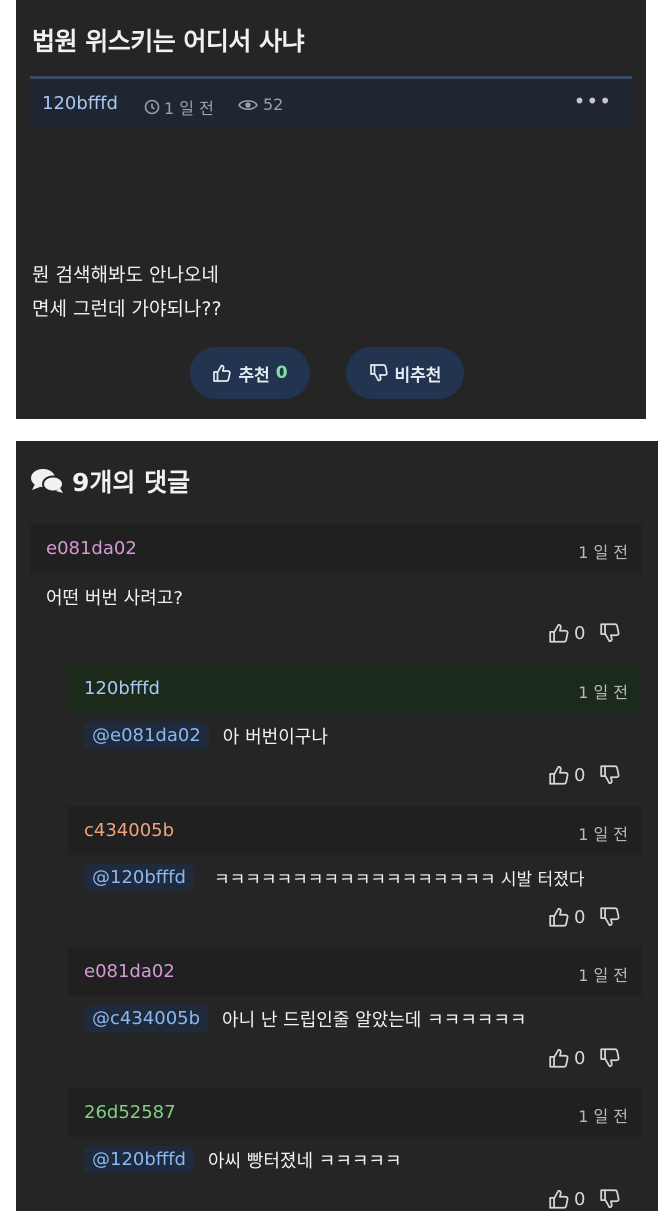 The image size is (658, 1211). I want to click on comment-body: 어떤 버번 사려고?, so click(114, 598).